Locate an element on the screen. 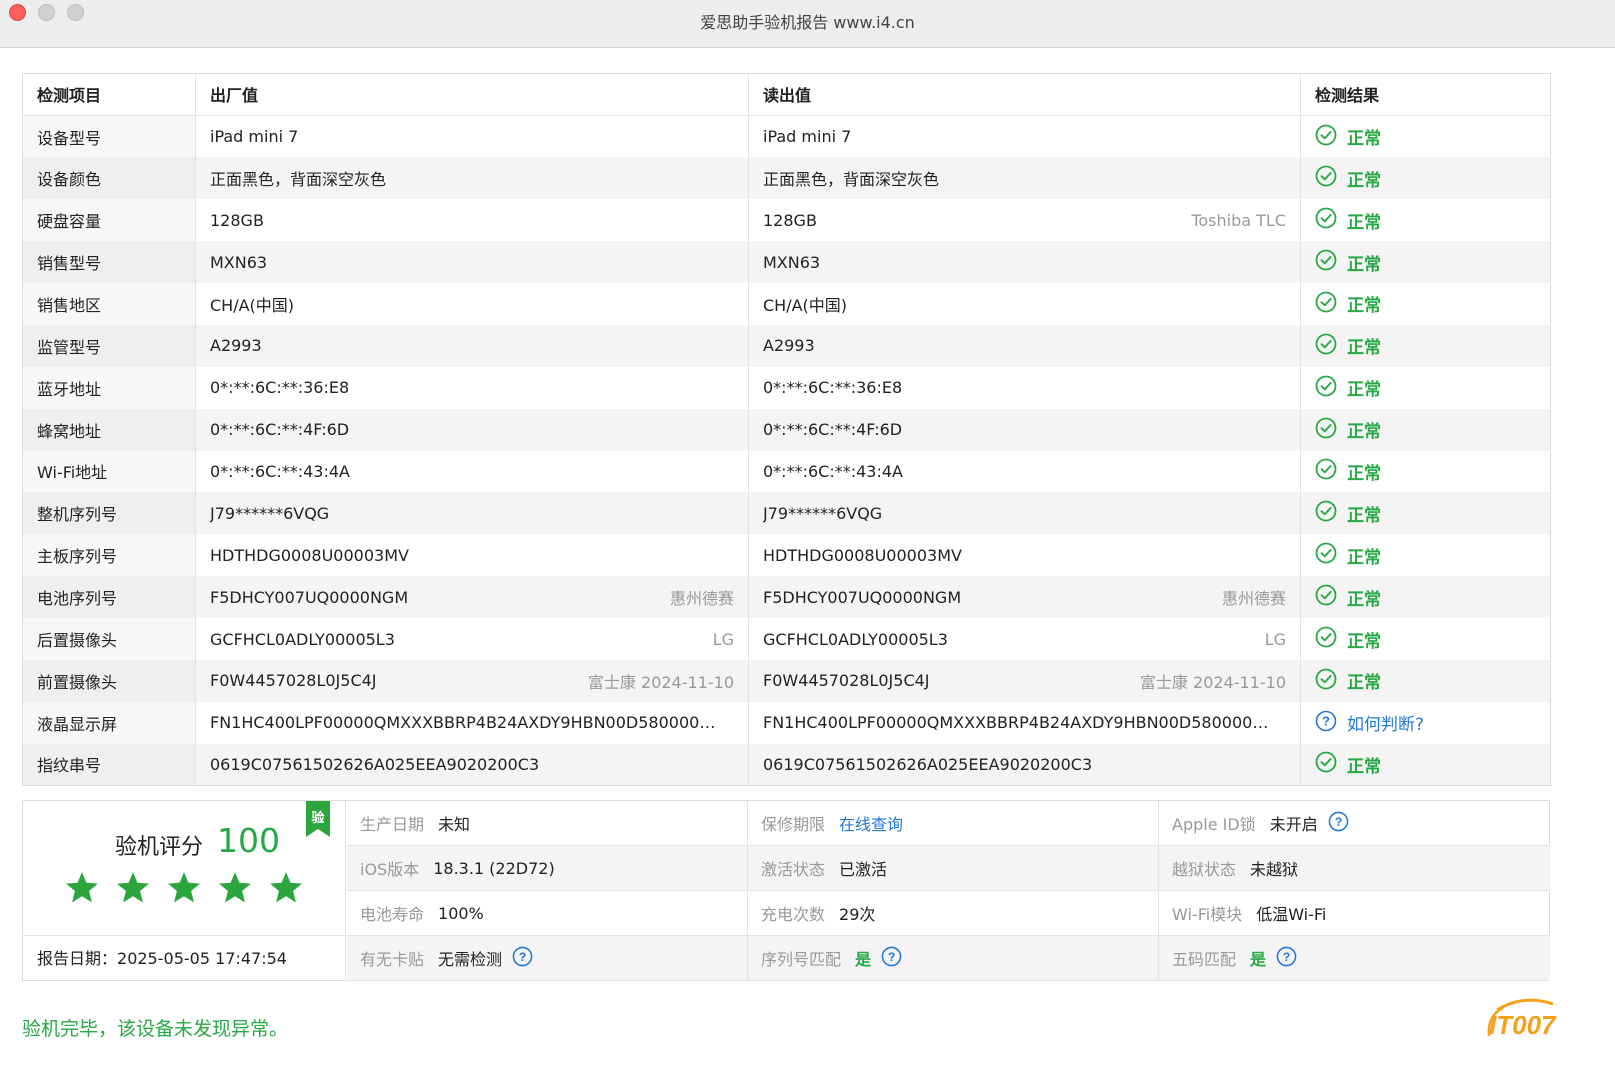 Image resolution: width=1615 pixels, height=1080 pixels. read-value: 128GB is located at coordinates (790, 220).